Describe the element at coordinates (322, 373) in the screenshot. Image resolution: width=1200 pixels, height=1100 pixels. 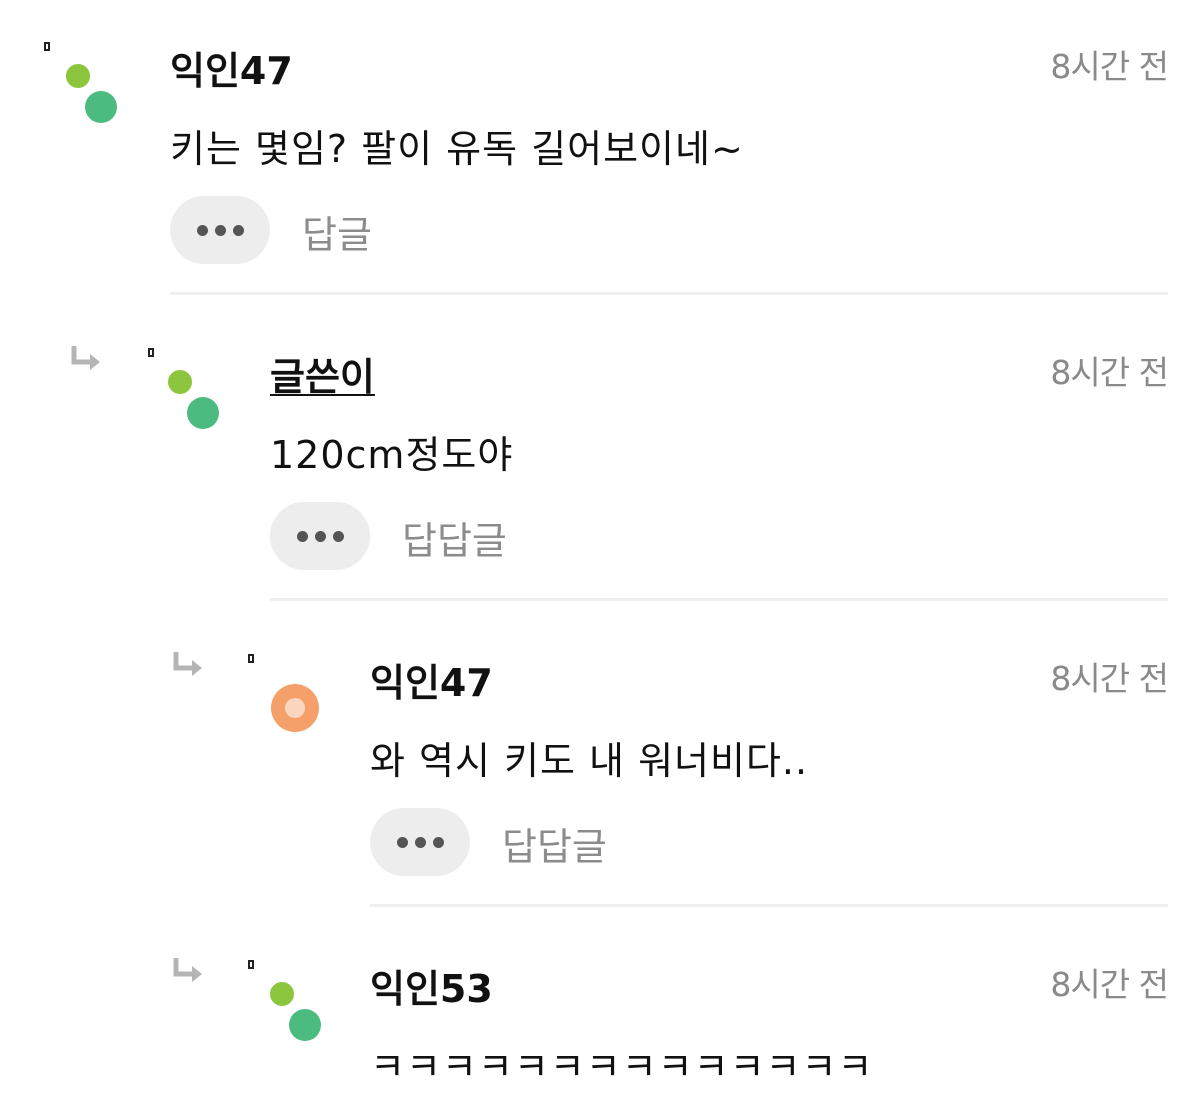
I see `comment-author: 글쓴이` at that location.